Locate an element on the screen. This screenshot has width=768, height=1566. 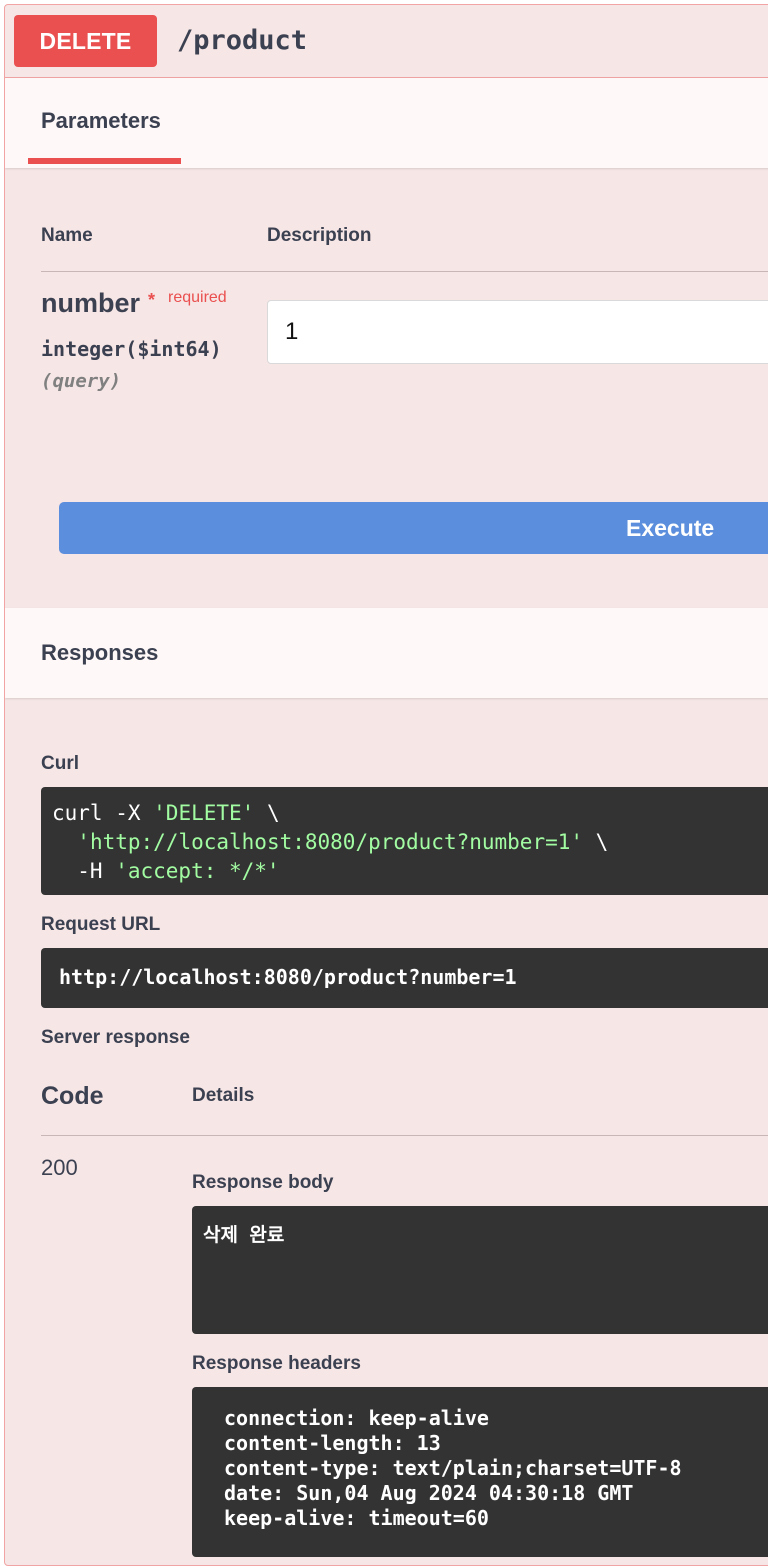
response-body-text: 삭제 완료 is located at coordinates (244, 1235).